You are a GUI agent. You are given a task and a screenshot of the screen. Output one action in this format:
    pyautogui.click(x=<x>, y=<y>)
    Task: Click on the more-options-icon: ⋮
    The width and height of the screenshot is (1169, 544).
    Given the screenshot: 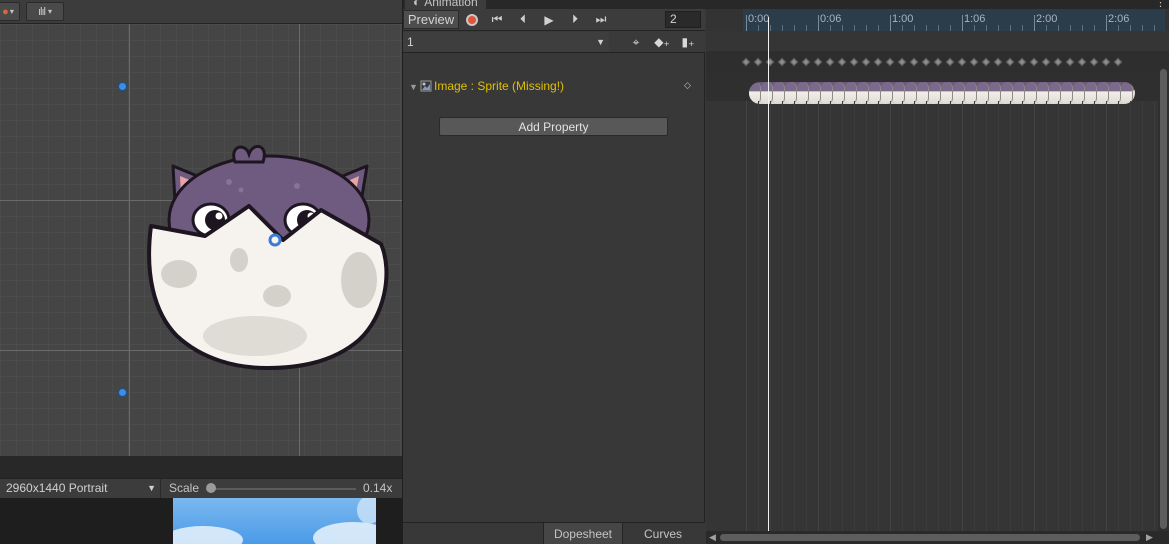 What is the action you would take?
    pyautogui.click(x=1160, y=4)
    